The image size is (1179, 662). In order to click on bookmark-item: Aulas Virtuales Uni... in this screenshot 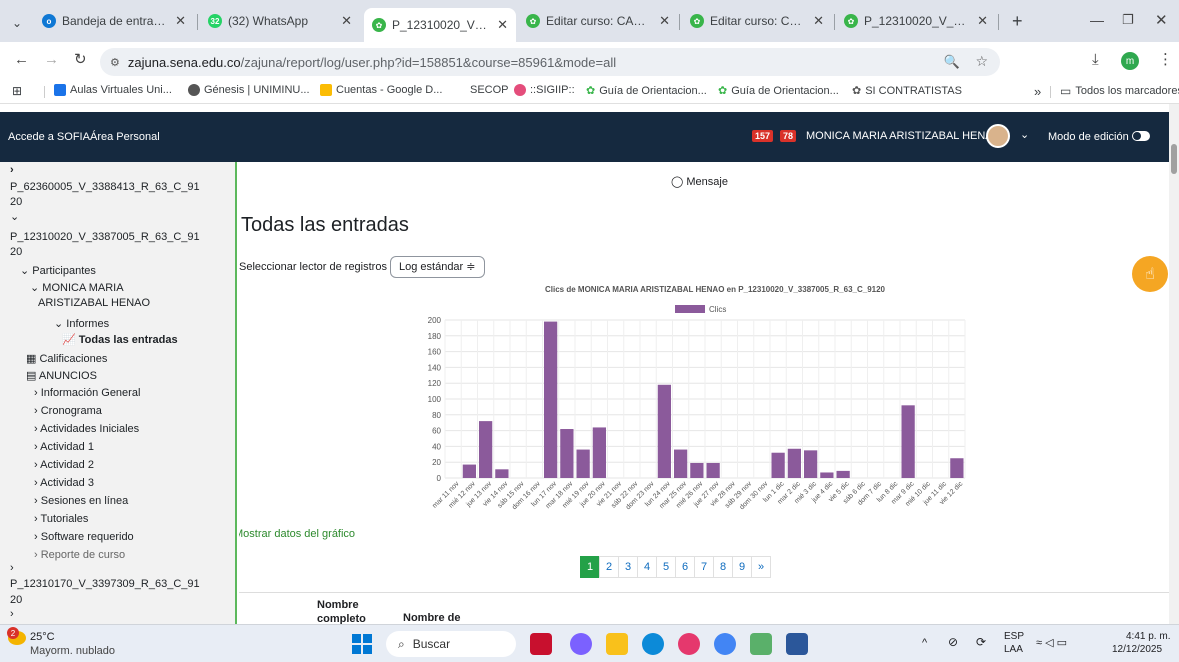, I will do `click(113, 90)`.